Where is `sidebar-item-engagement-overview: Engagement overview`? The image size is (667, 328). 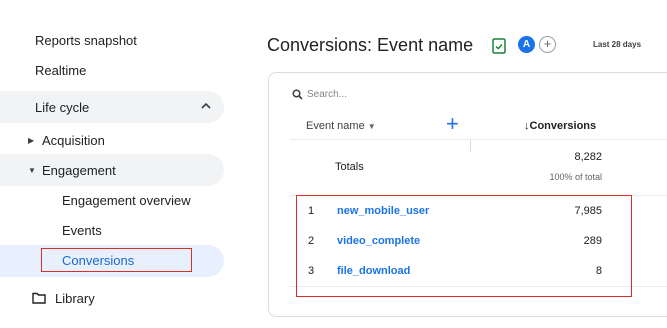 sidebar-item-engagement-overview: Engagement overview is located at coordinates (126, 200).